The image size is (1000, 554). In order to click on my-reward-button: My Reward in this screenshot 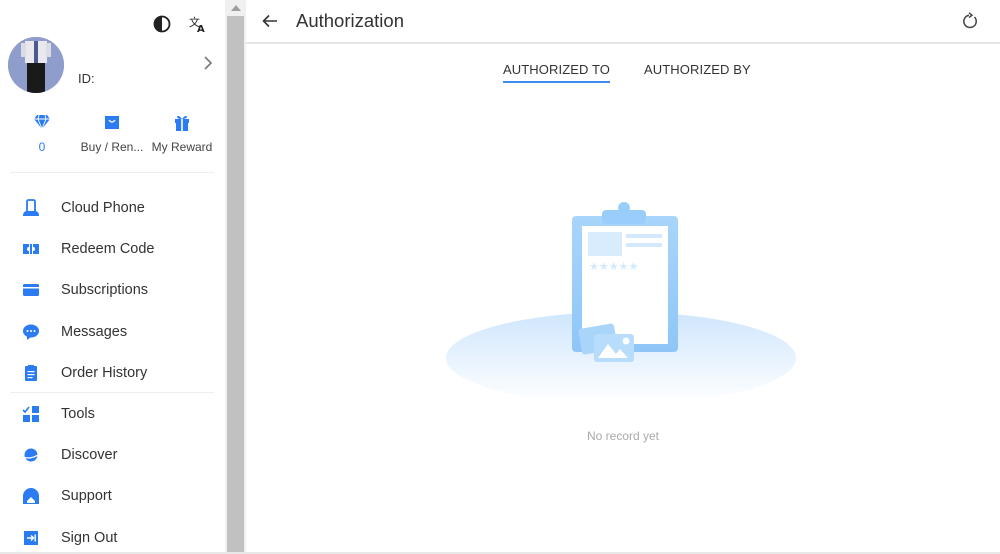, I will do `click(182, 133)`.